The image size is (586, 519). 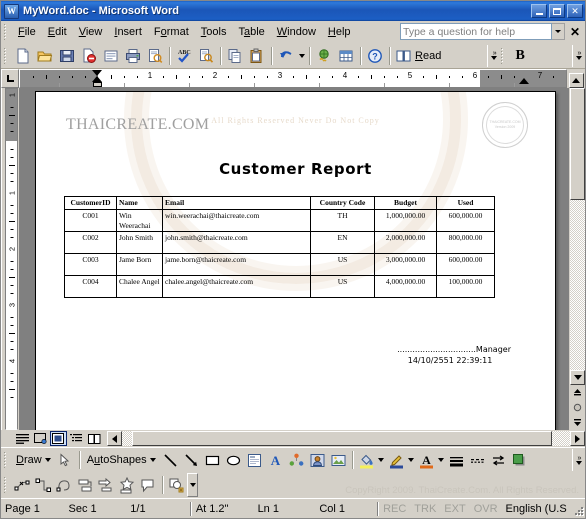 What do you see at coordinates (539, 11) in the screenshot?
I see `minimize-button` at bounding box center [539, 11].